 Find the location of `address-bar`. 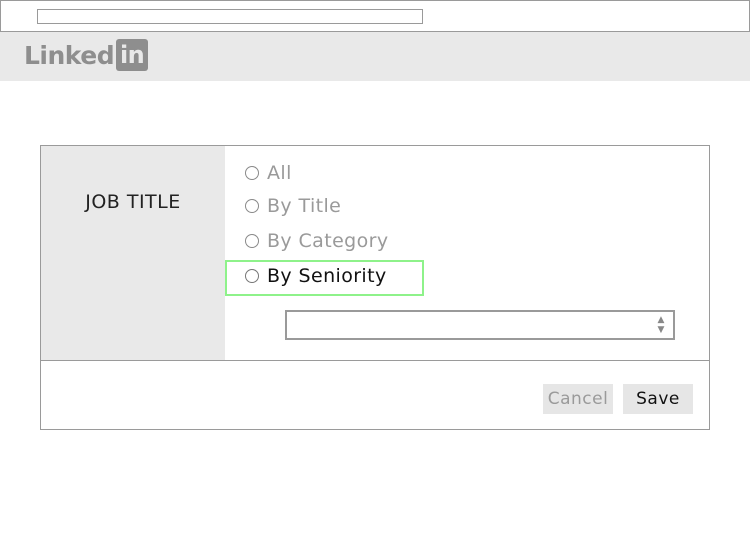

address-bar is located at coordinates (230, 16).